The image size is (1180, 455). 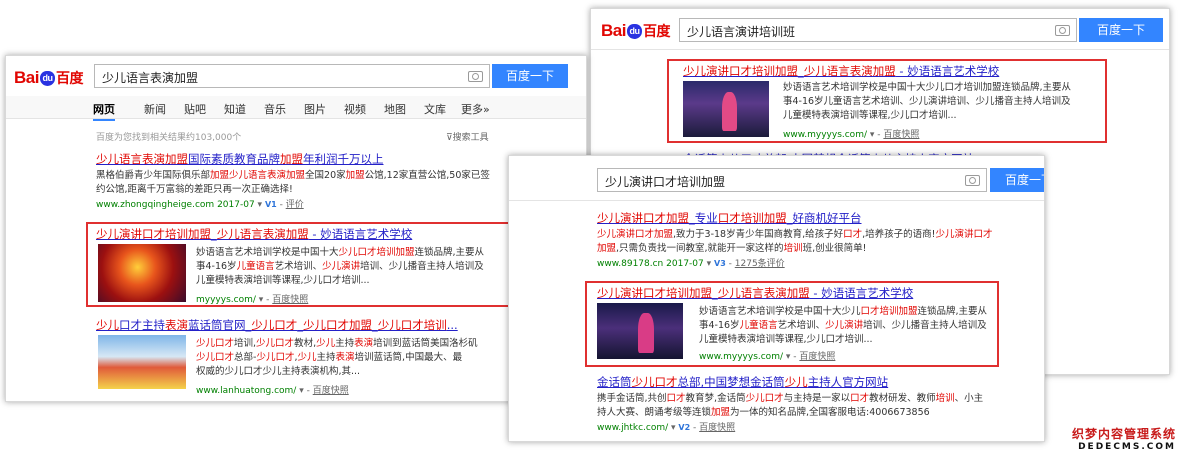 I want to click on result-title-link: 少儿语言表演加盟国际素质教育品牌加盟年利润千万以上, so click(x=331, y=159).